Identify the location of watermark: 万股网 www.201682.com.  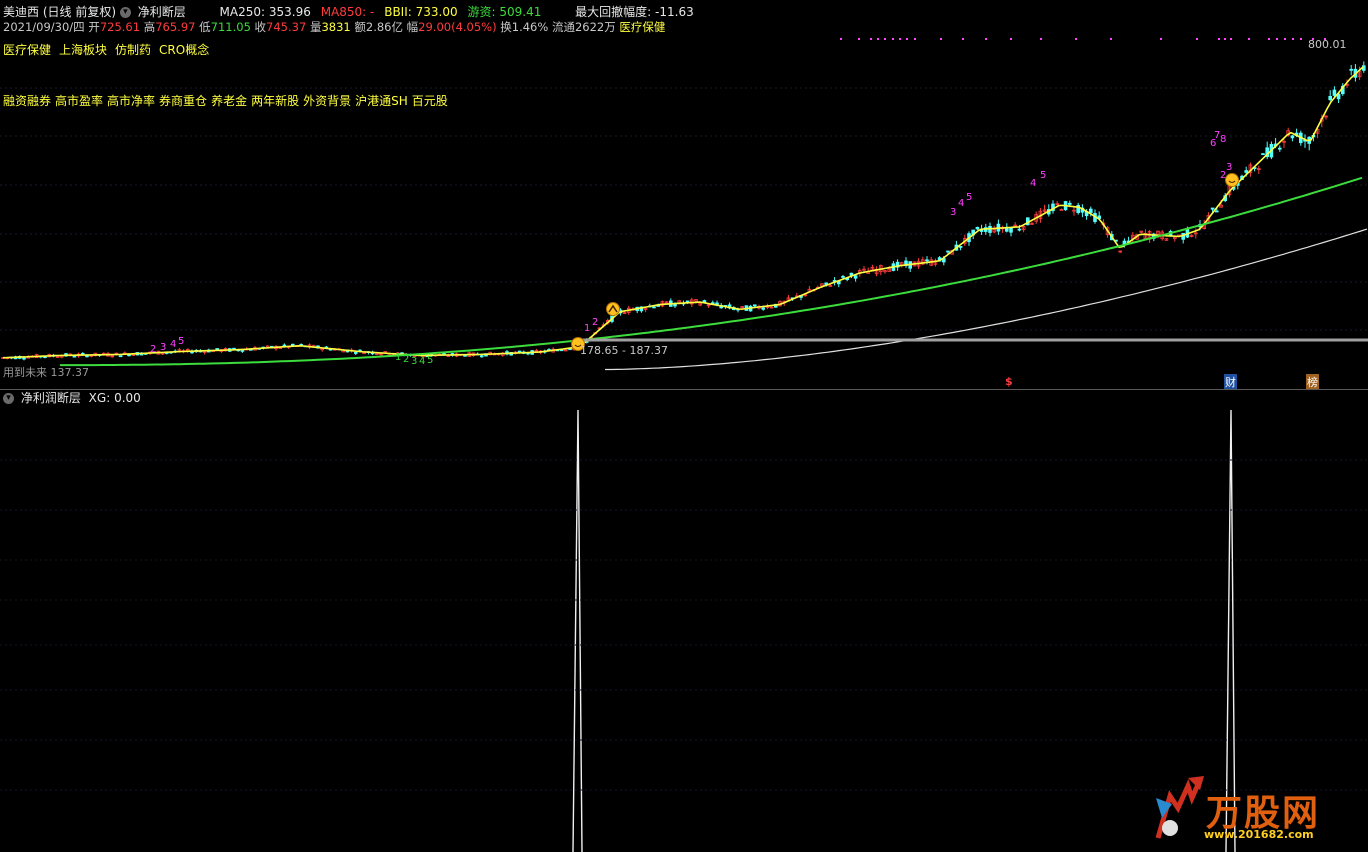
(1248, 808).